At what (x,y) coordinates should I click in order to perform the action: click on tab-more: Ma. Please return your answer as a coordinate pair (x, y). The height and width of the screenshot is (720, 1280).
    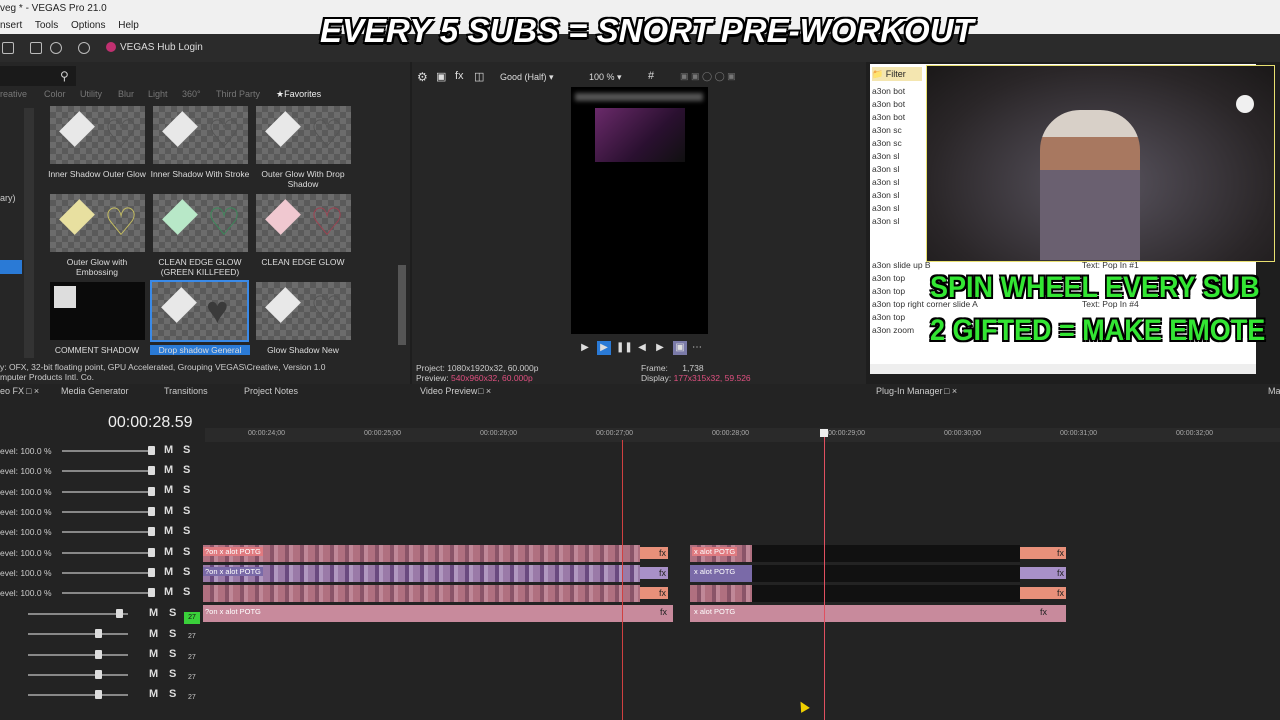
    Looking at the image, I should click on (1274, 391).